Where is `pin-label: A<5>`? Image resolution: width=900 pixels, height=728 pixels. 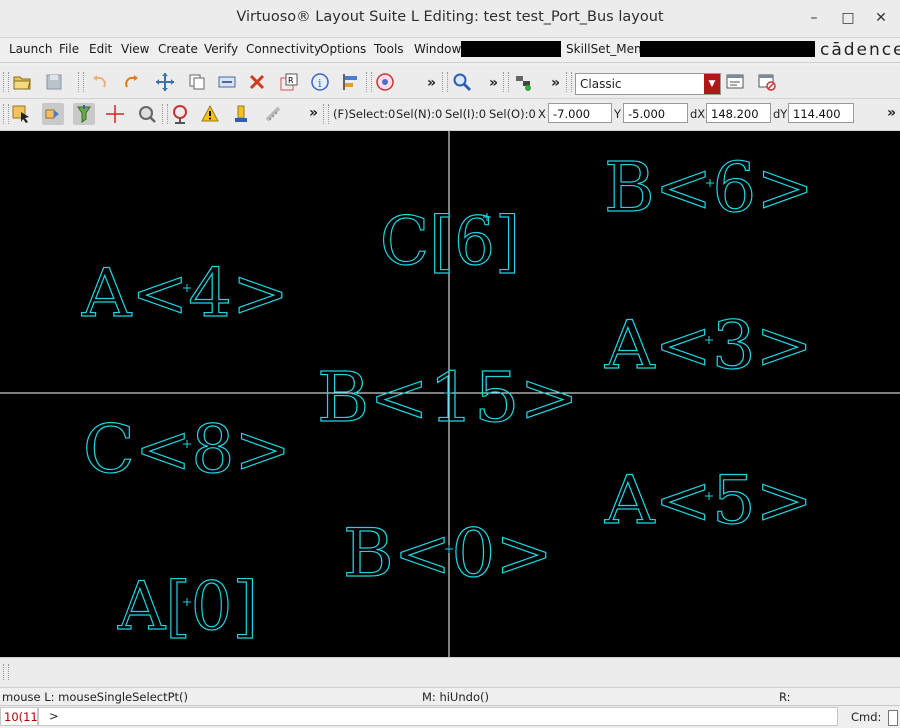
pin-label: A<5> is located at coordinates (708, 500).